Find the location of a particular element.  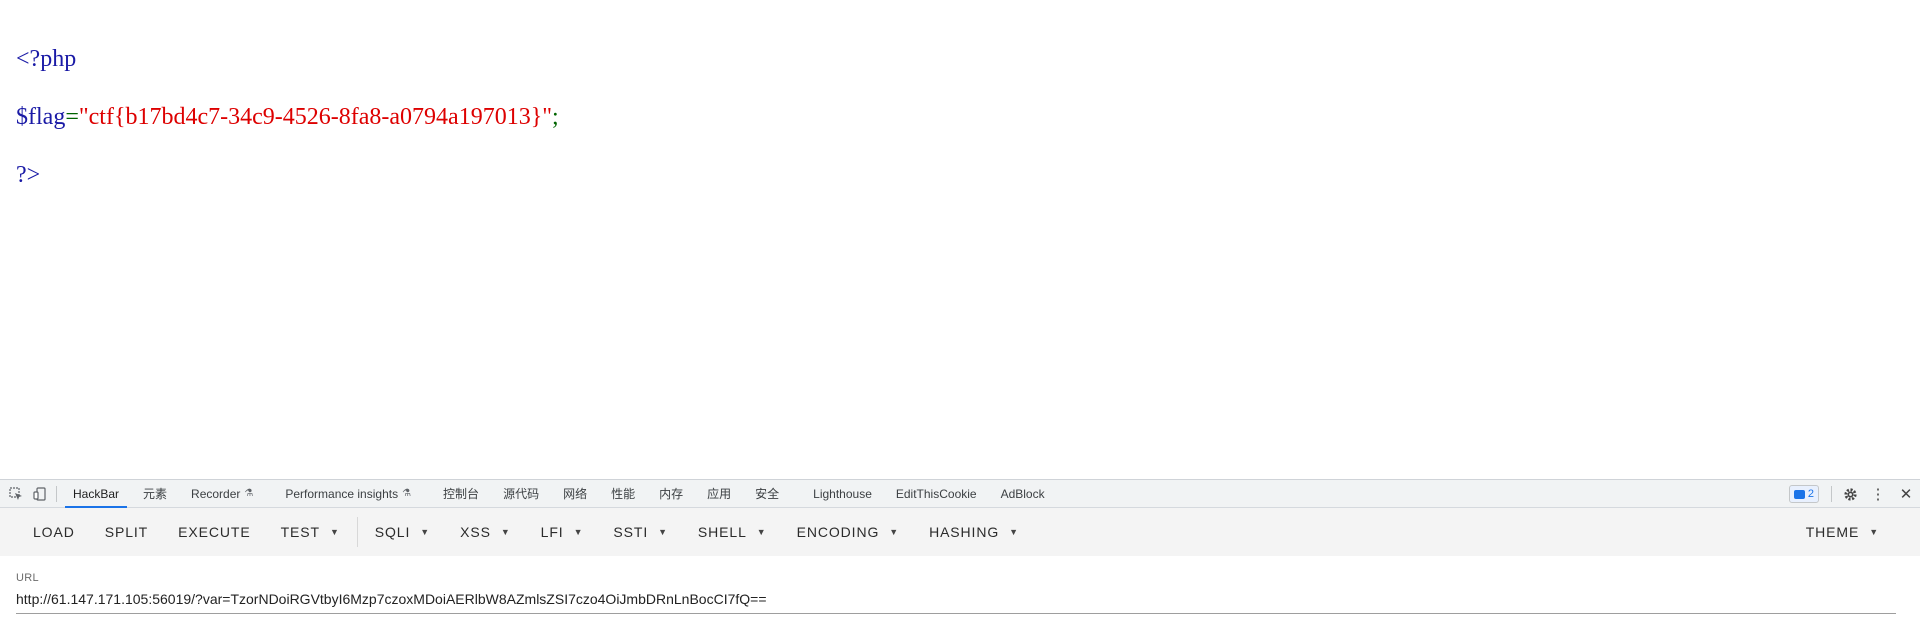

tab-hackbar: HackBar is located at coordinates (96, 494).